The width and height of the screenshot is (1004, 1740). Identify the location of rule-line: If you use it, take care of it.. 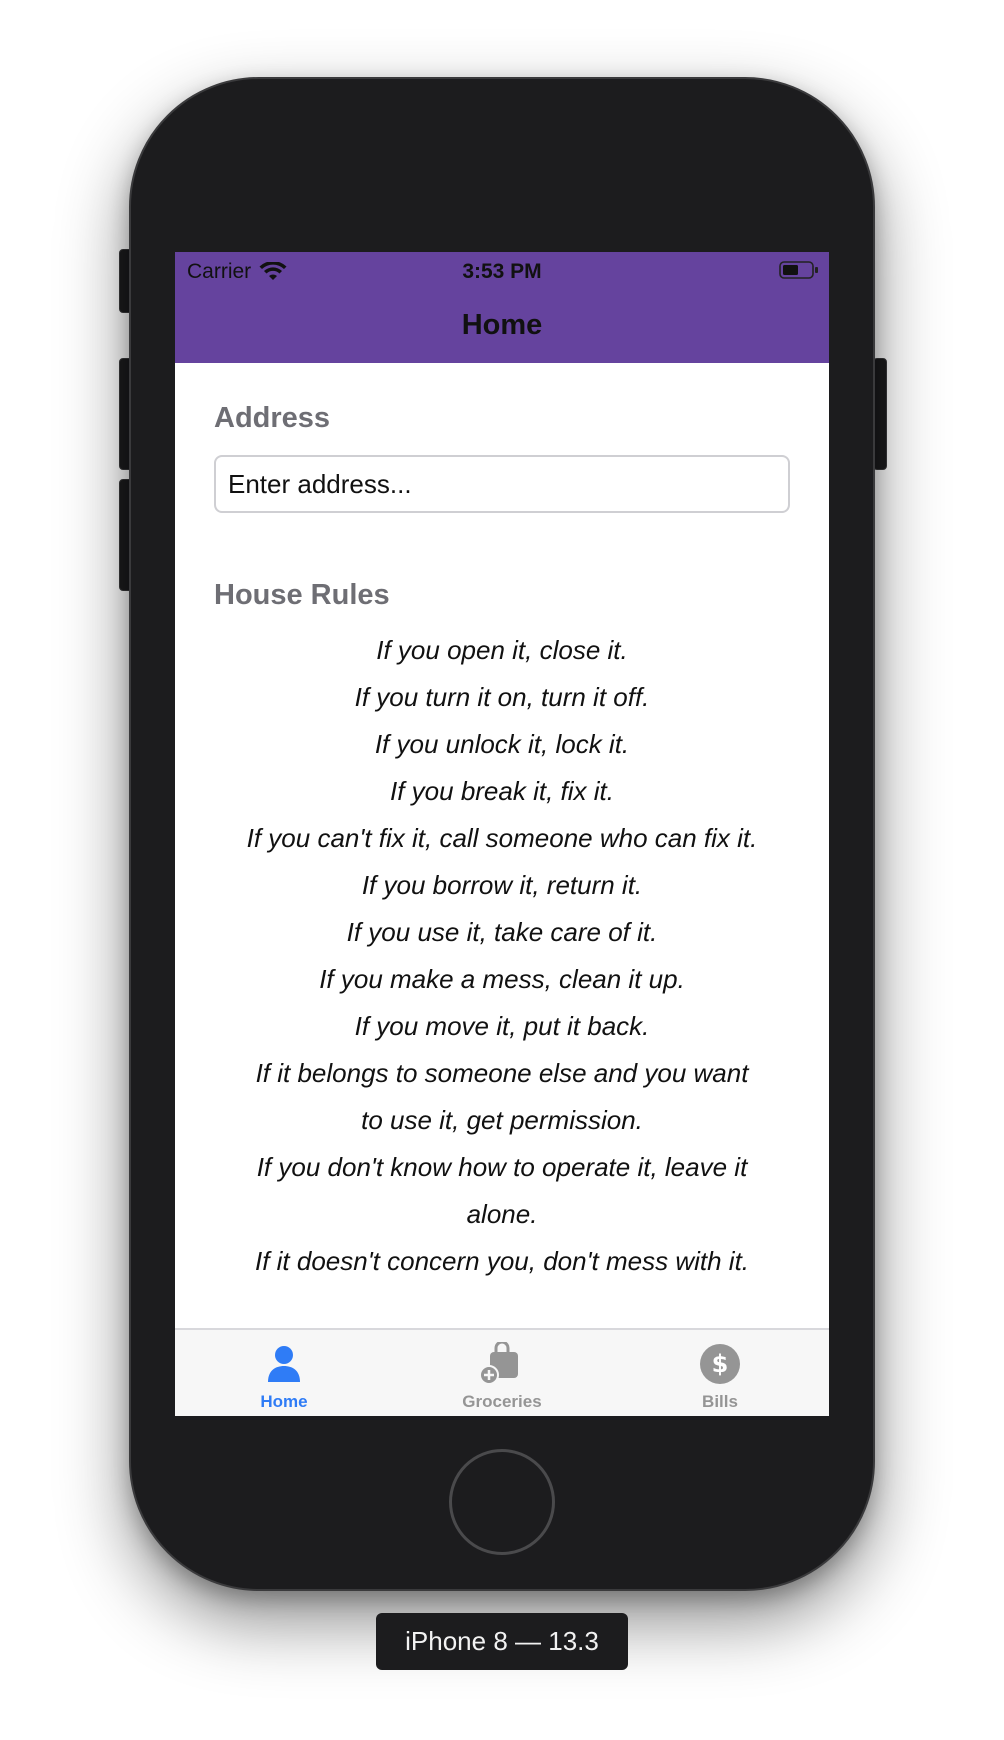
(502, 932).